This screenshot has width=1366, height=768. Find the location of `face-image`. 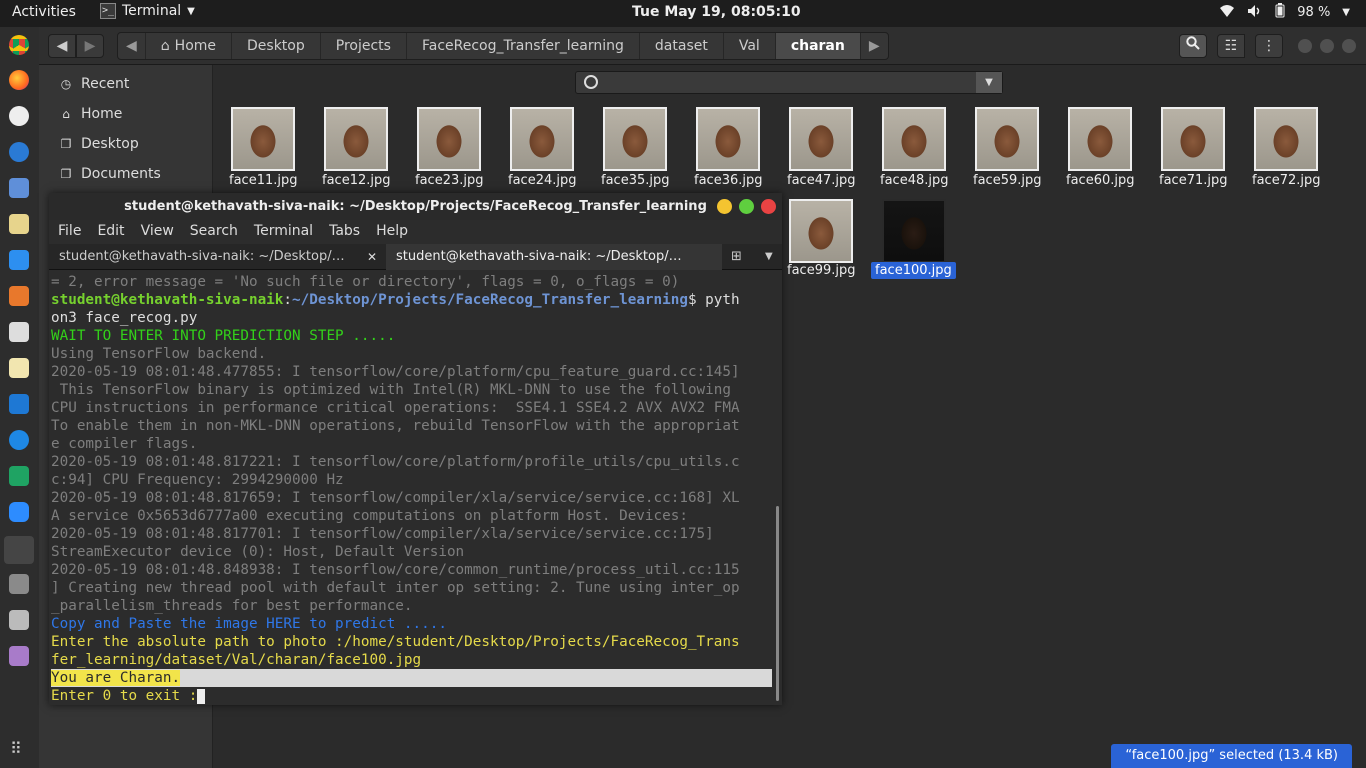

face-image is located at coordinates (1007, 139).